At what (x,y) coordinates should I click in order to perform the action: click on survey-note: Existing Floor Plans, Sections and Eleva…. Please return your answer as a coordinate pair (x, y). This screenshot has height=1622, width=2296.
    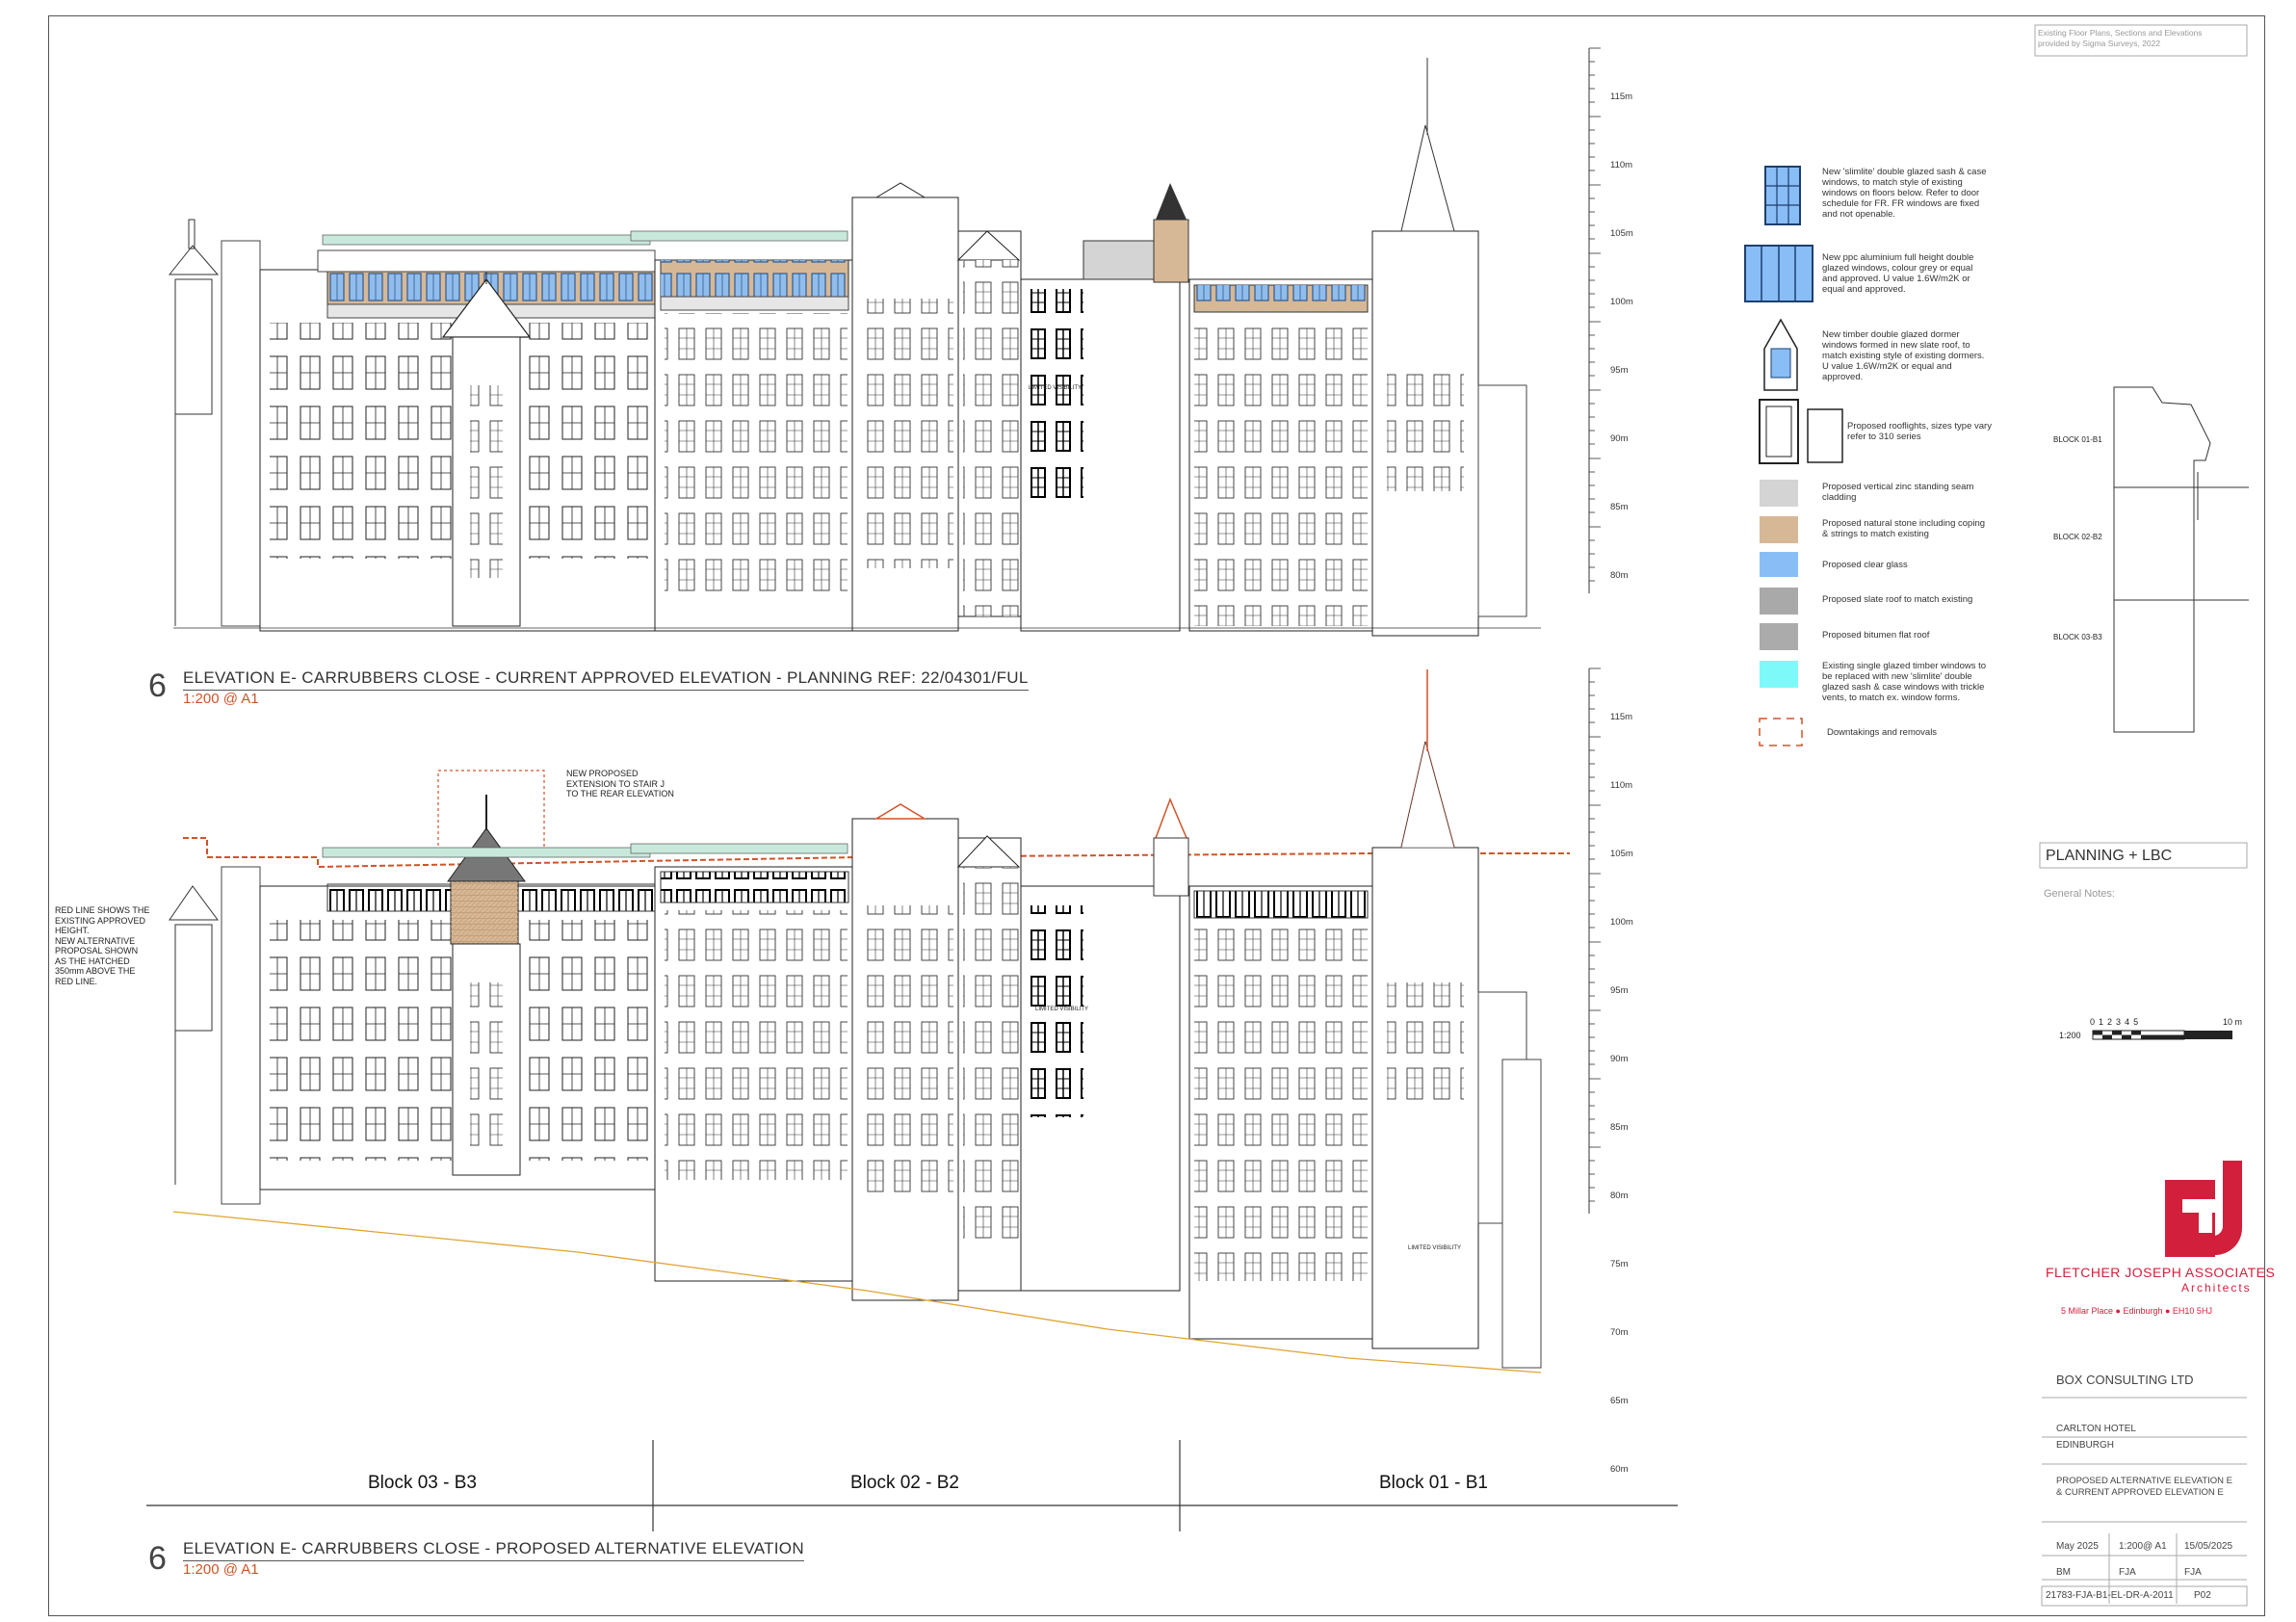
    Looking at the image, I should click on (2120, 38).